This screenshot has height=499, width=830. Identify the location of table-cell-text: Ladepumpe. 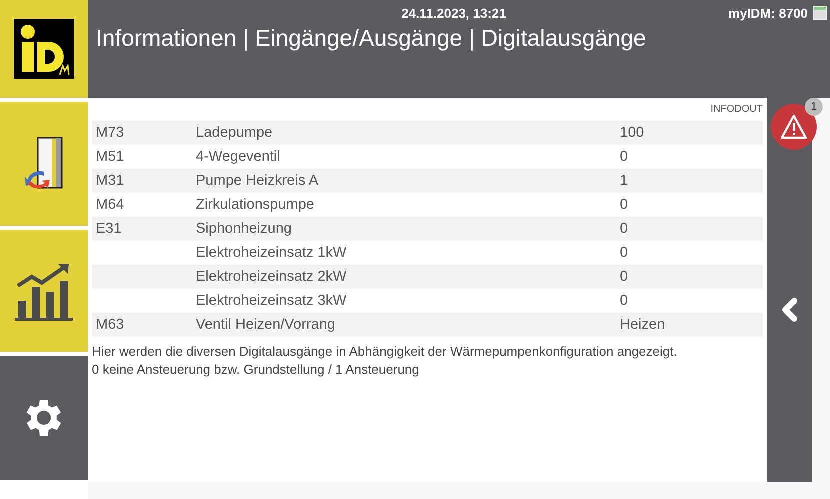
(235, 133).